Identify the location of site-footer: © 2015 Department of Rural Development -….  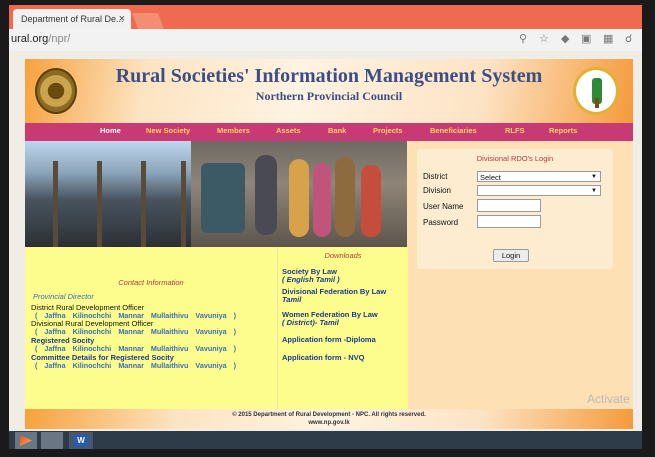
(329, 419).